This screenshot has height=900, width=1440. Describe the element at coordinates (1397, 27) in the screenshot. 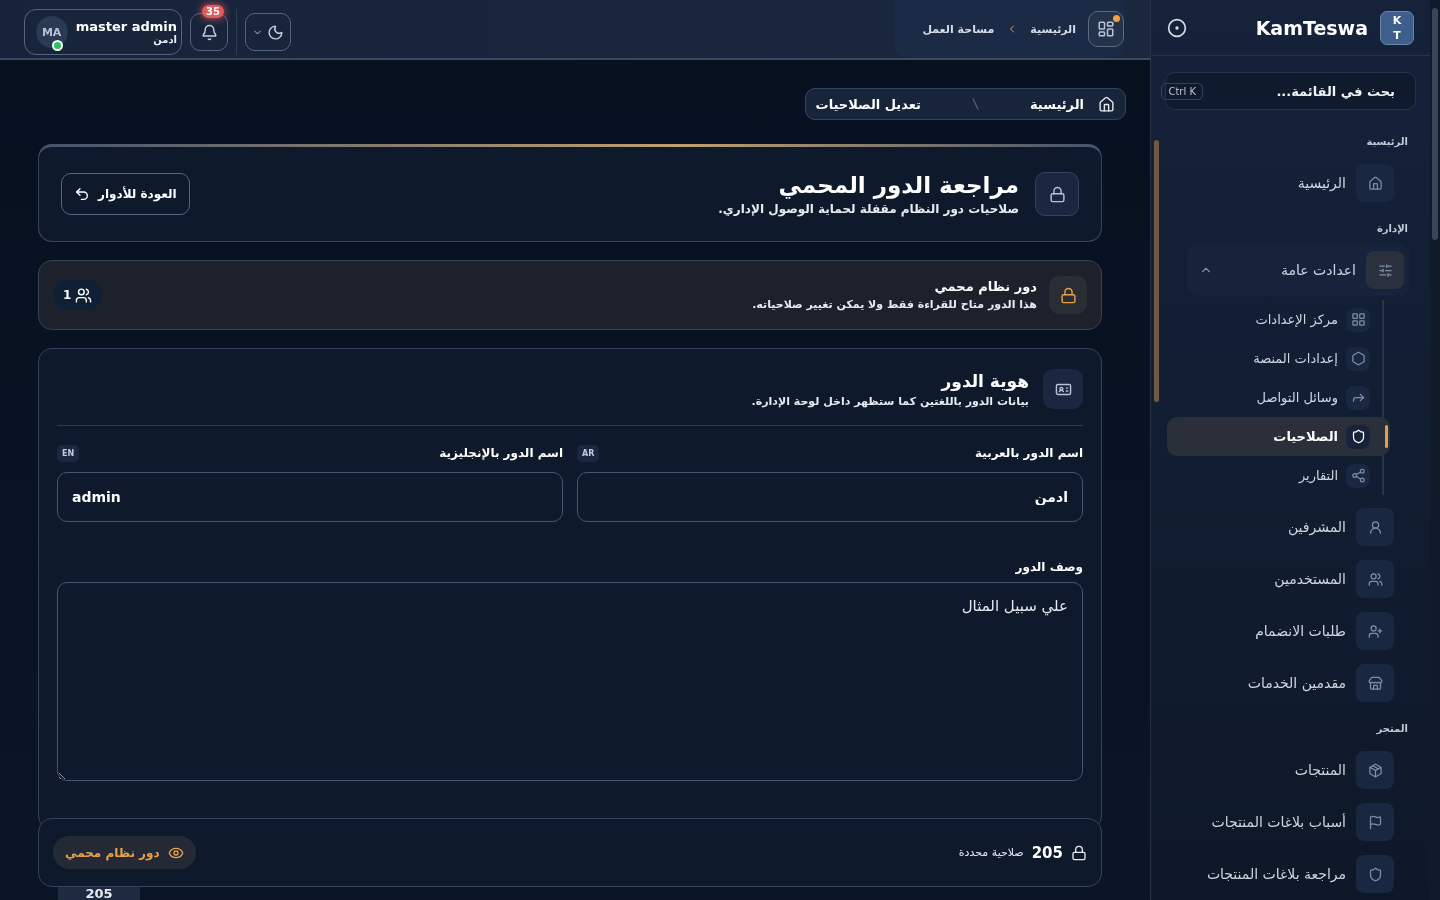

I see `logo: K T` at that location.